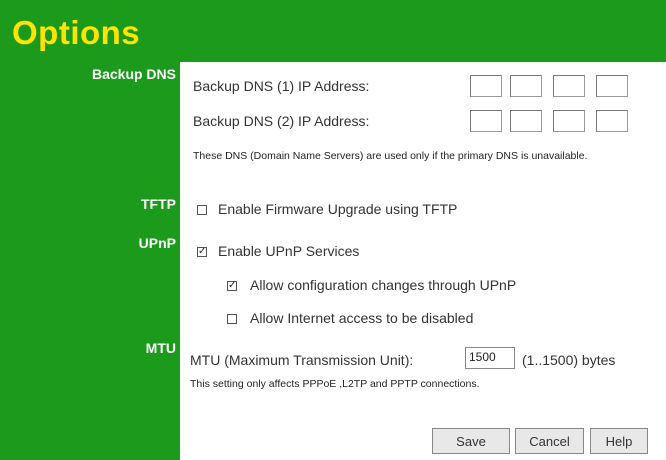 This screenshot has height=460, width=666. Describe the element at coordinates (289, 251) in the screenshot. I see `upnp-enable-label: Enable UPnP Services` at that location.